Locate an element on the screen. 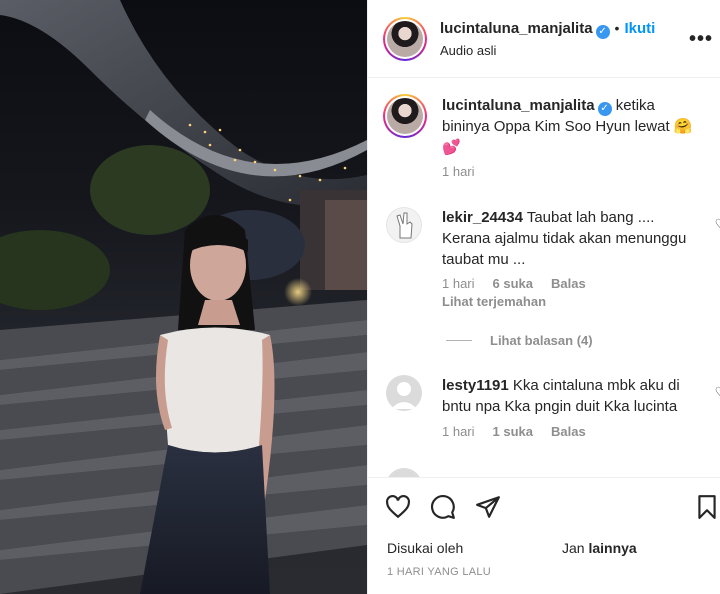 Image resolution: width=720 pixels, height=594 pixels. liked-by-names: Jan lainnya is located at coordinates (599, 548).